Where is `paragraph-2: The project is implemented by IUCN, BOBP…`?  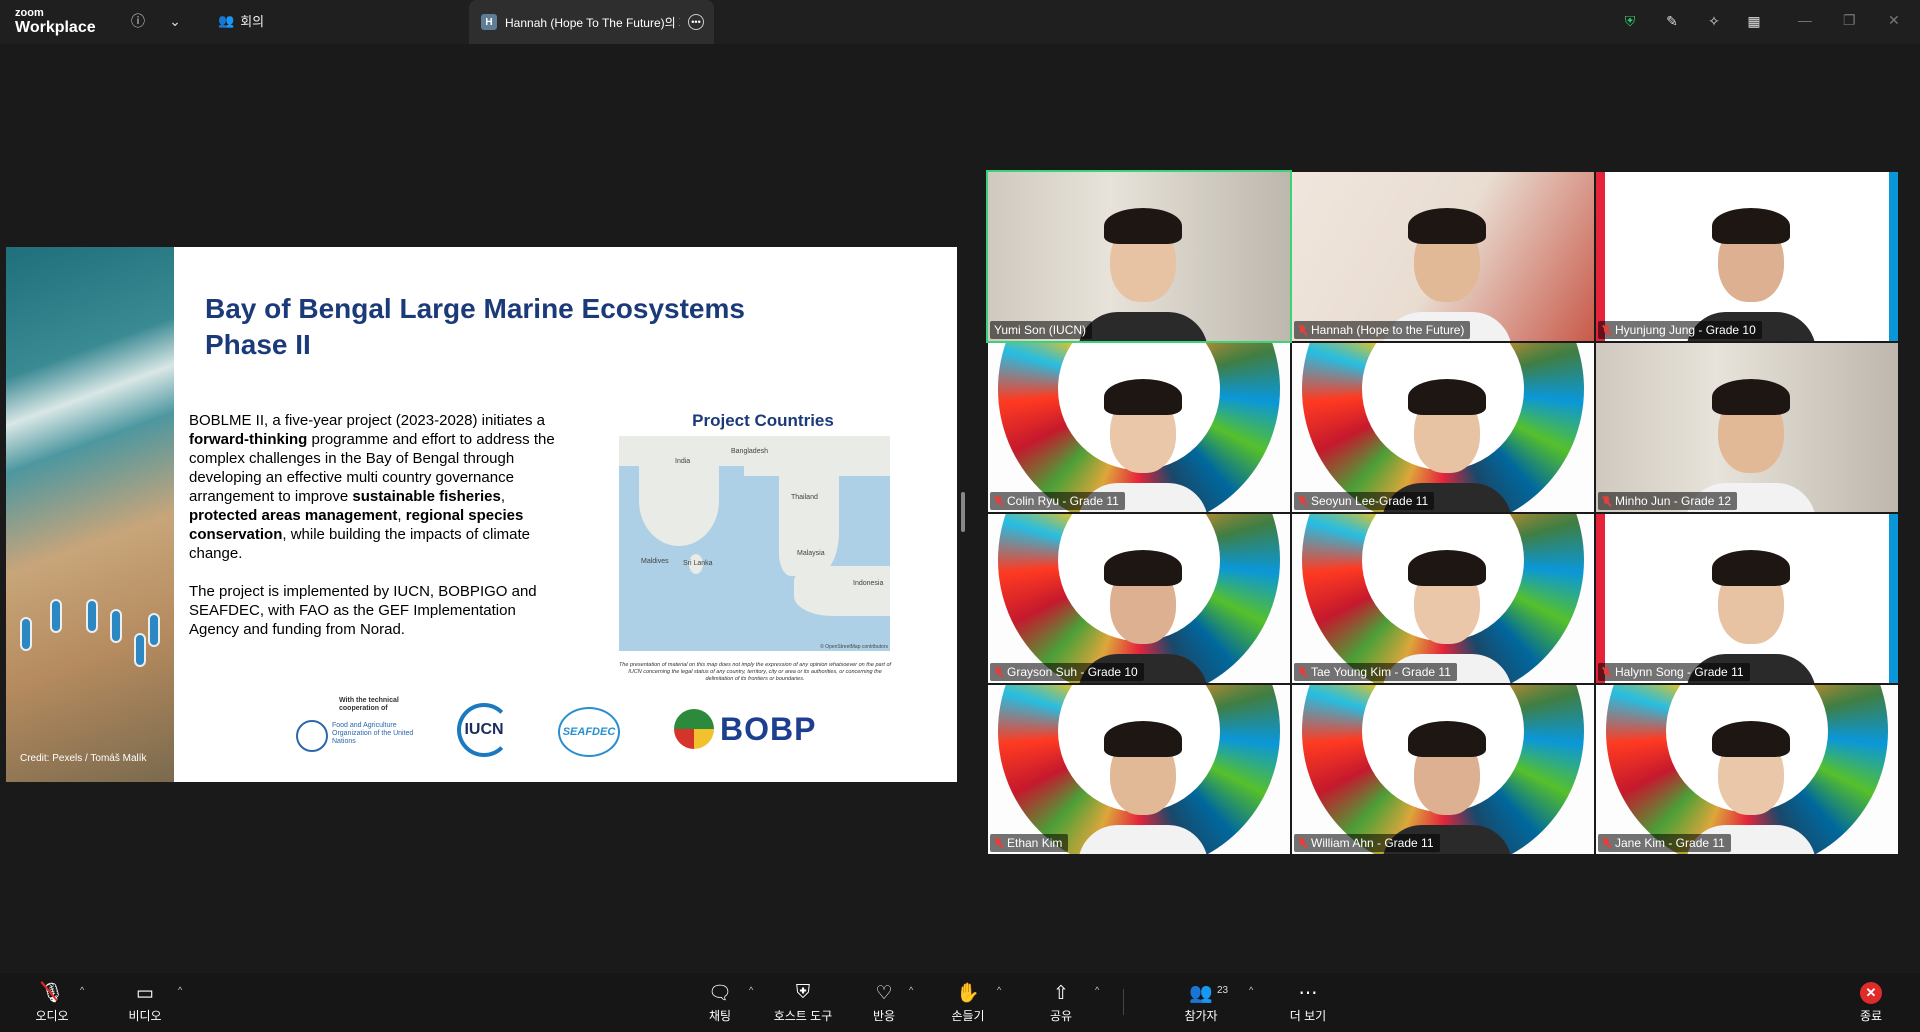
paragraph-2: The project is implemented by IUCN, BOBP… is located at coordinates (363, 610).